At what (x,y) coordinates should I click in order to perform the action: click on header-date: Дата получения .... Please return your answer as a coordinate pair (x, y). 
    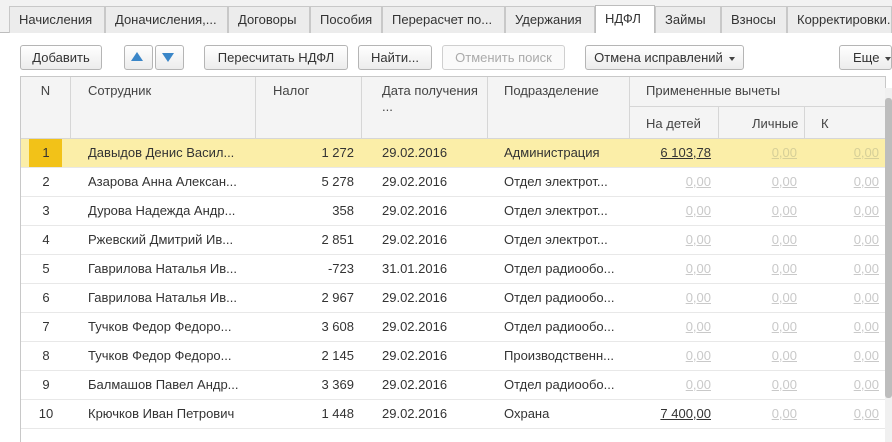
    Looking at the image, I should click on (425, 108).